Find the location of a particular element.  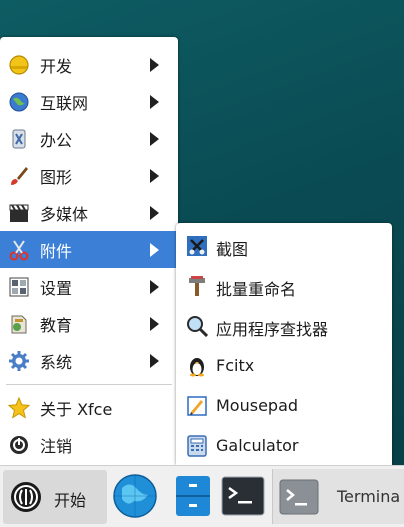

submenu-item-label: Galculator is located at coordinates (257, 445).